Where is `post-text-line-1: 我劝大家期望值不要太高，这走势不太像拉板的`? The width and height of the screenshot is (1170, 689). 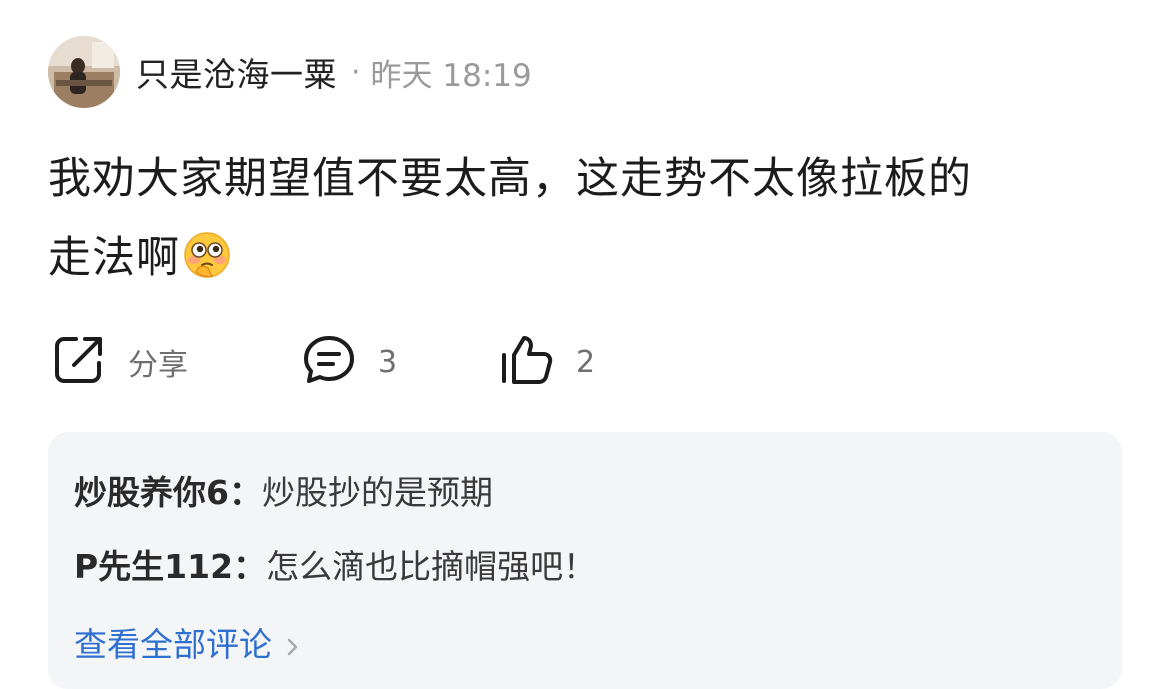 post-text-line-1: 我劝大家期望值不要太高，这走势不太像拉板的 is located at coordinates (510, 179).